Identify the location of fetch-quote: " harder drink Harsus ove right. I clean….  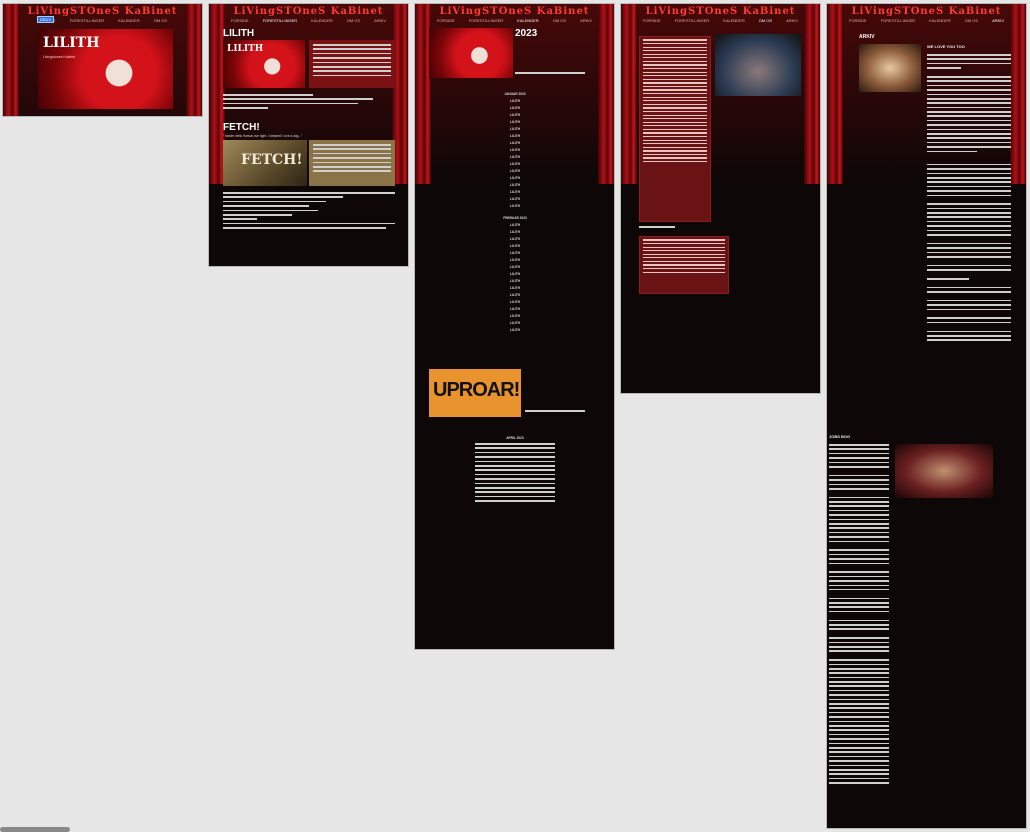
(263, 136).